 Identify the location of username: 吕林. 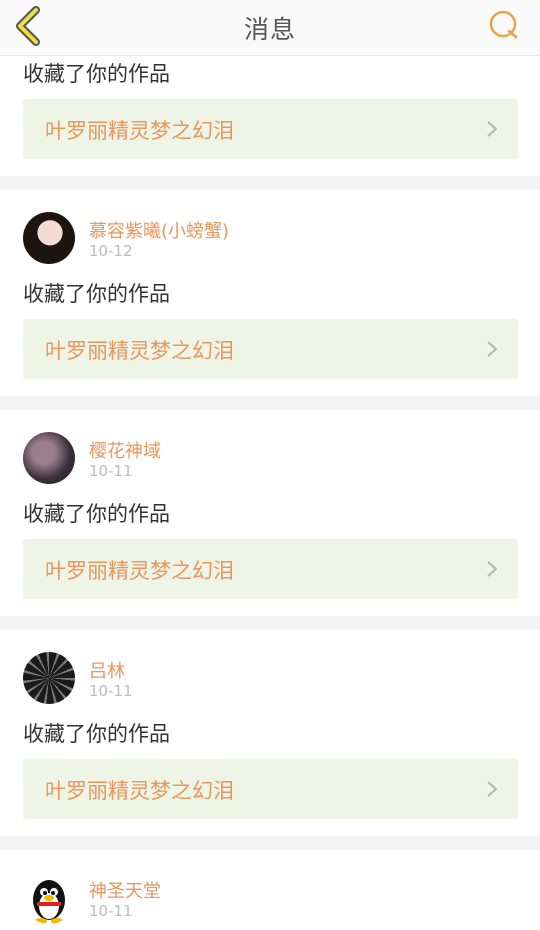
(107, 670).